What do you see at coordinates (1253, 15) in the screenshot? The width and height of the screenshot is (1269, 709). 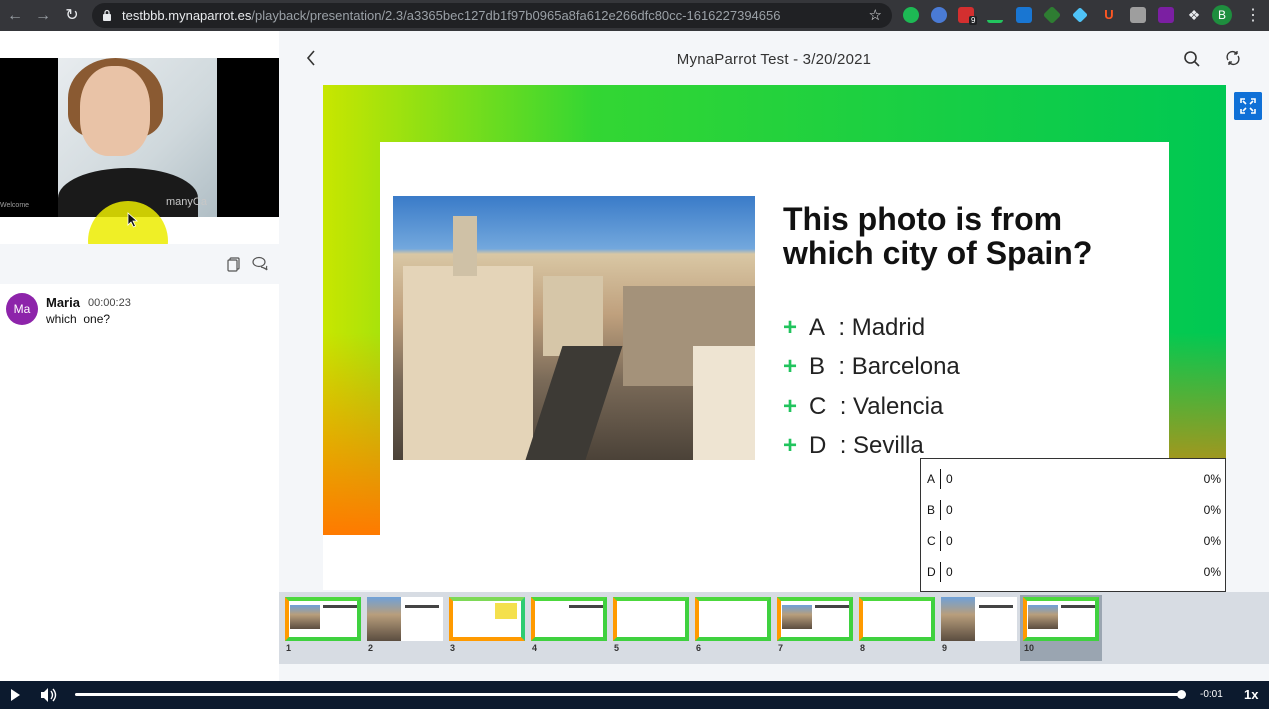 I see `browser-menu-icon: ⋮` at bounding box center [1253, 15].